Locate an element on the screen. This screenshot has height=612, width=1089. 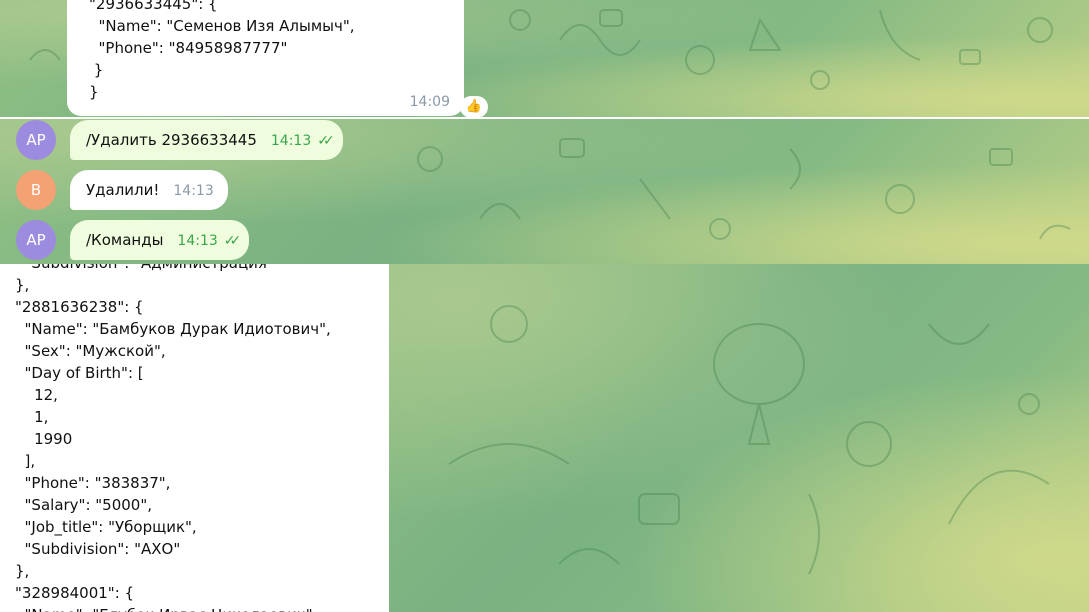
code-line: 1990 is located at coordinates (44, 439).